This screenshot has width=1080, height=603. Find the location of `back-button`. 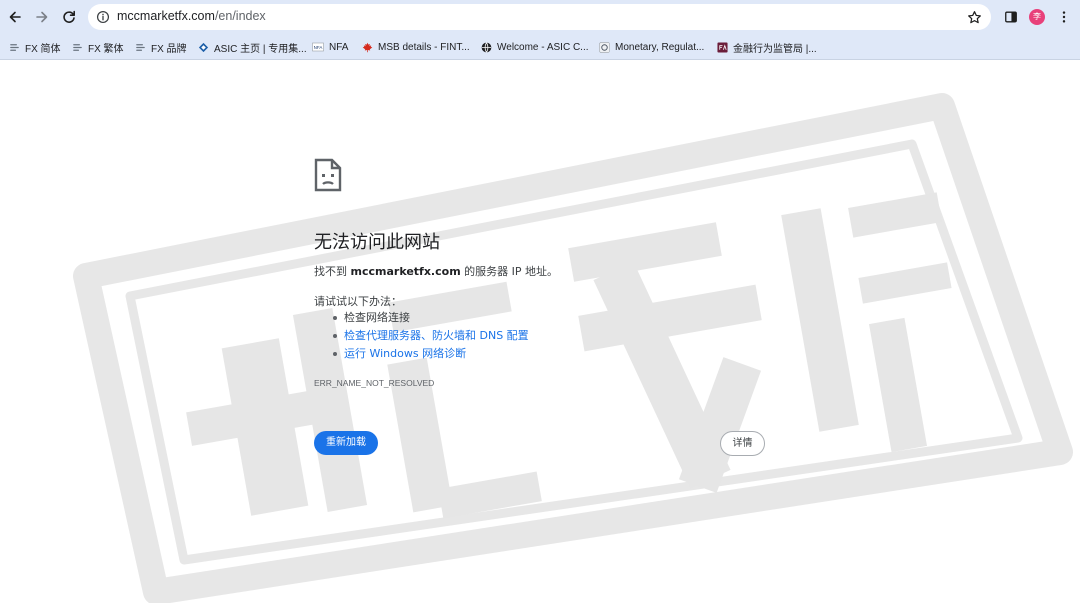

back-button is located at coordinates (15, 17).